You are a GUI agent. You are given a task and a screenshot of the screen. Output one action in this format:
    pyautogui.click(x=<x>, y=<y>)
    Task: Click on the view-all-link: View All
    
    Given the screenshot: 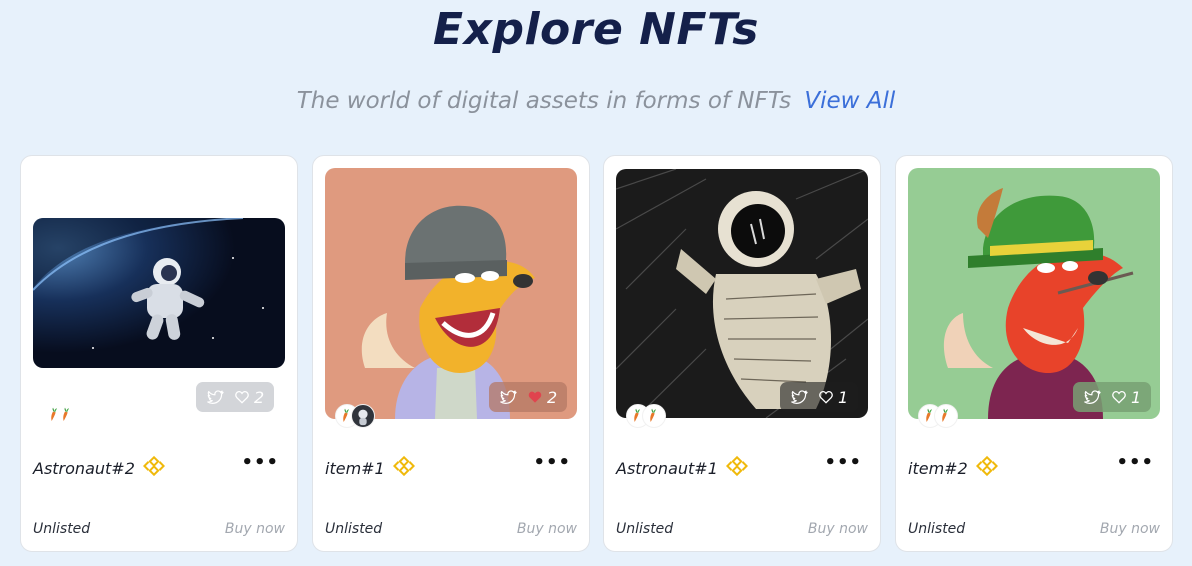 What is the action you would take?
    pyautogui.click(x=849, y=101)
    